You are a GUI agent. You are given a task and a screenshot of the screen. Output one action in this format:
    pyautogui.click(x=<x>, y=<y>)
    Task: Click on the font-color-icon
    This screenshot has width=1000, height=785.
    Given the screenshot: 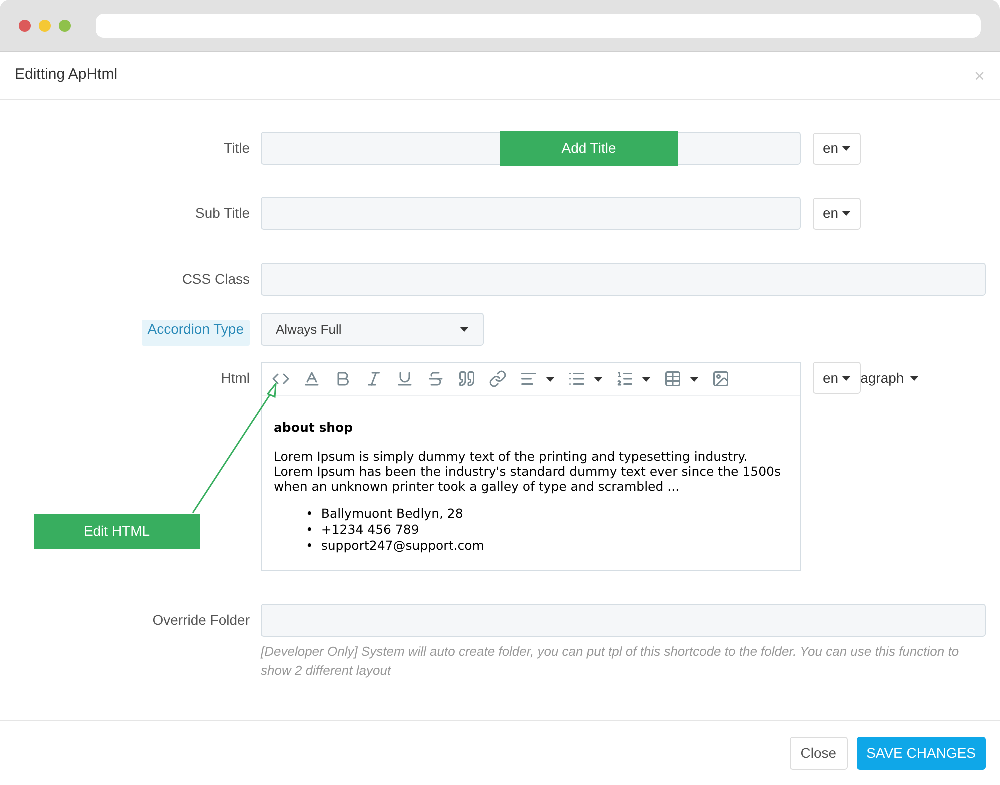 What is the action you would take?
    pyautogui.click(x=312, y=379)
    